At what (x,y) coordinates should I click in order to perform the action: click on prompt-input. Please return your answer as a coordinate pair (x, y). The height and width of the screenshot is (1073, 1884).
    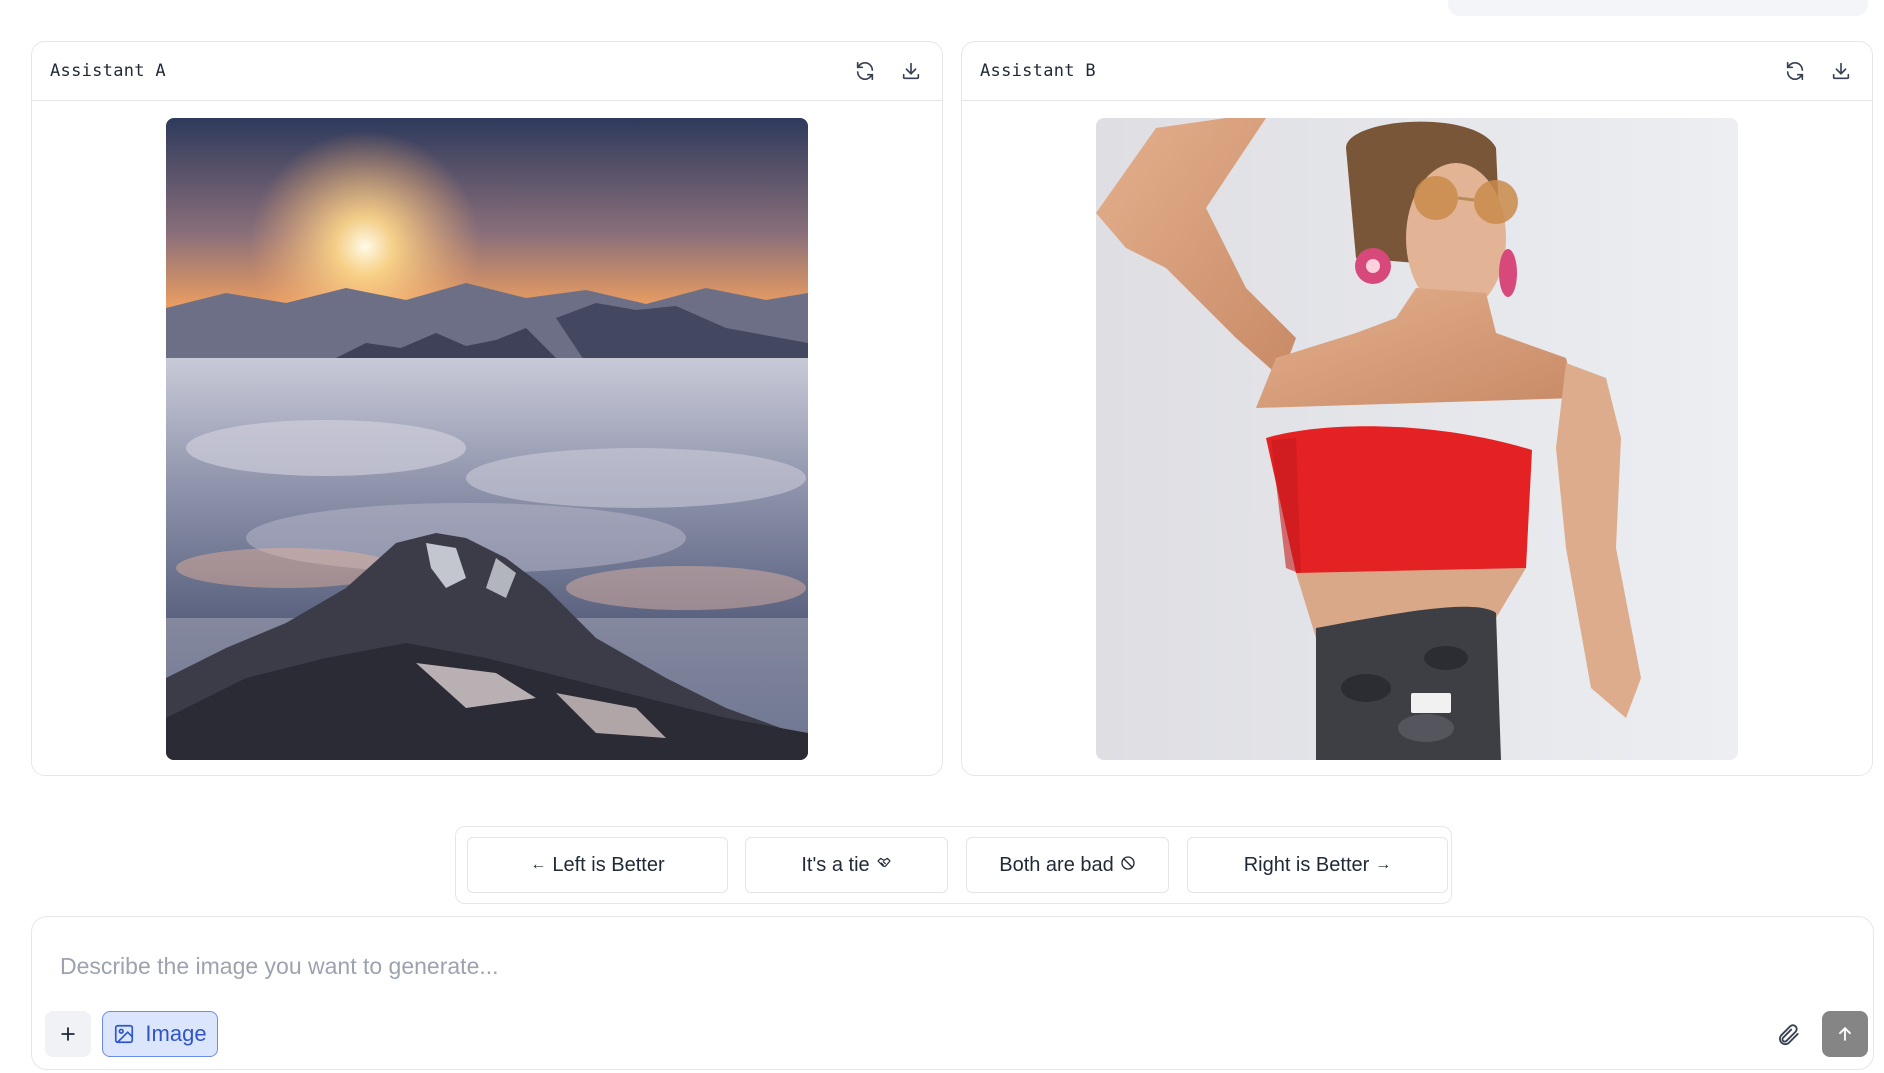
    Looking at the image, I should click on (910, 966).